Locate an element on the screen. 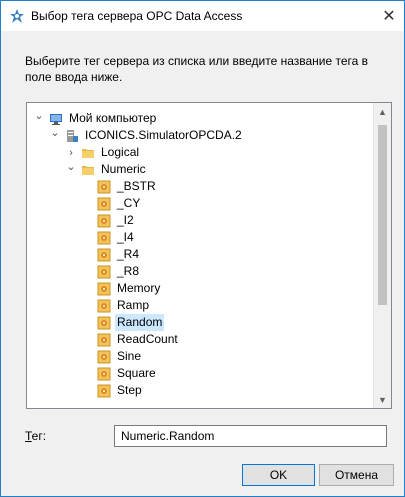 The image size is (405, 497). tree-item: _I4 is located at coordinates (116, 237).